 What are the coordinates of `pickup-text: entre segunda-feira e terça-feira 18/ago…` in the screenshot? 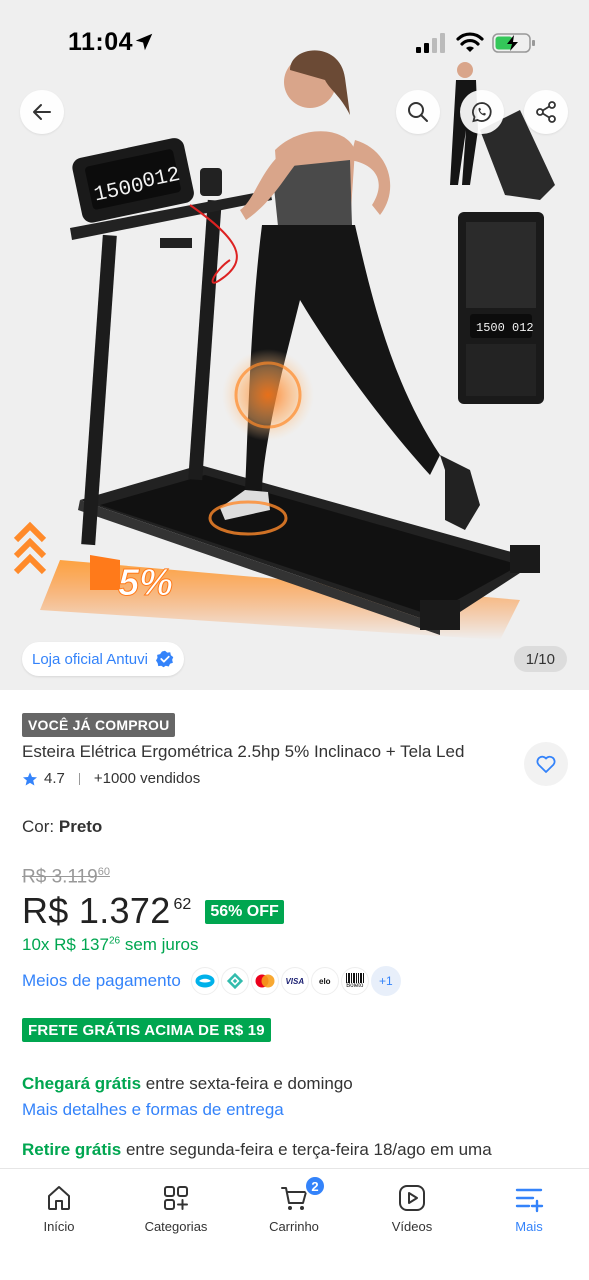 It's located at (308, 1149).